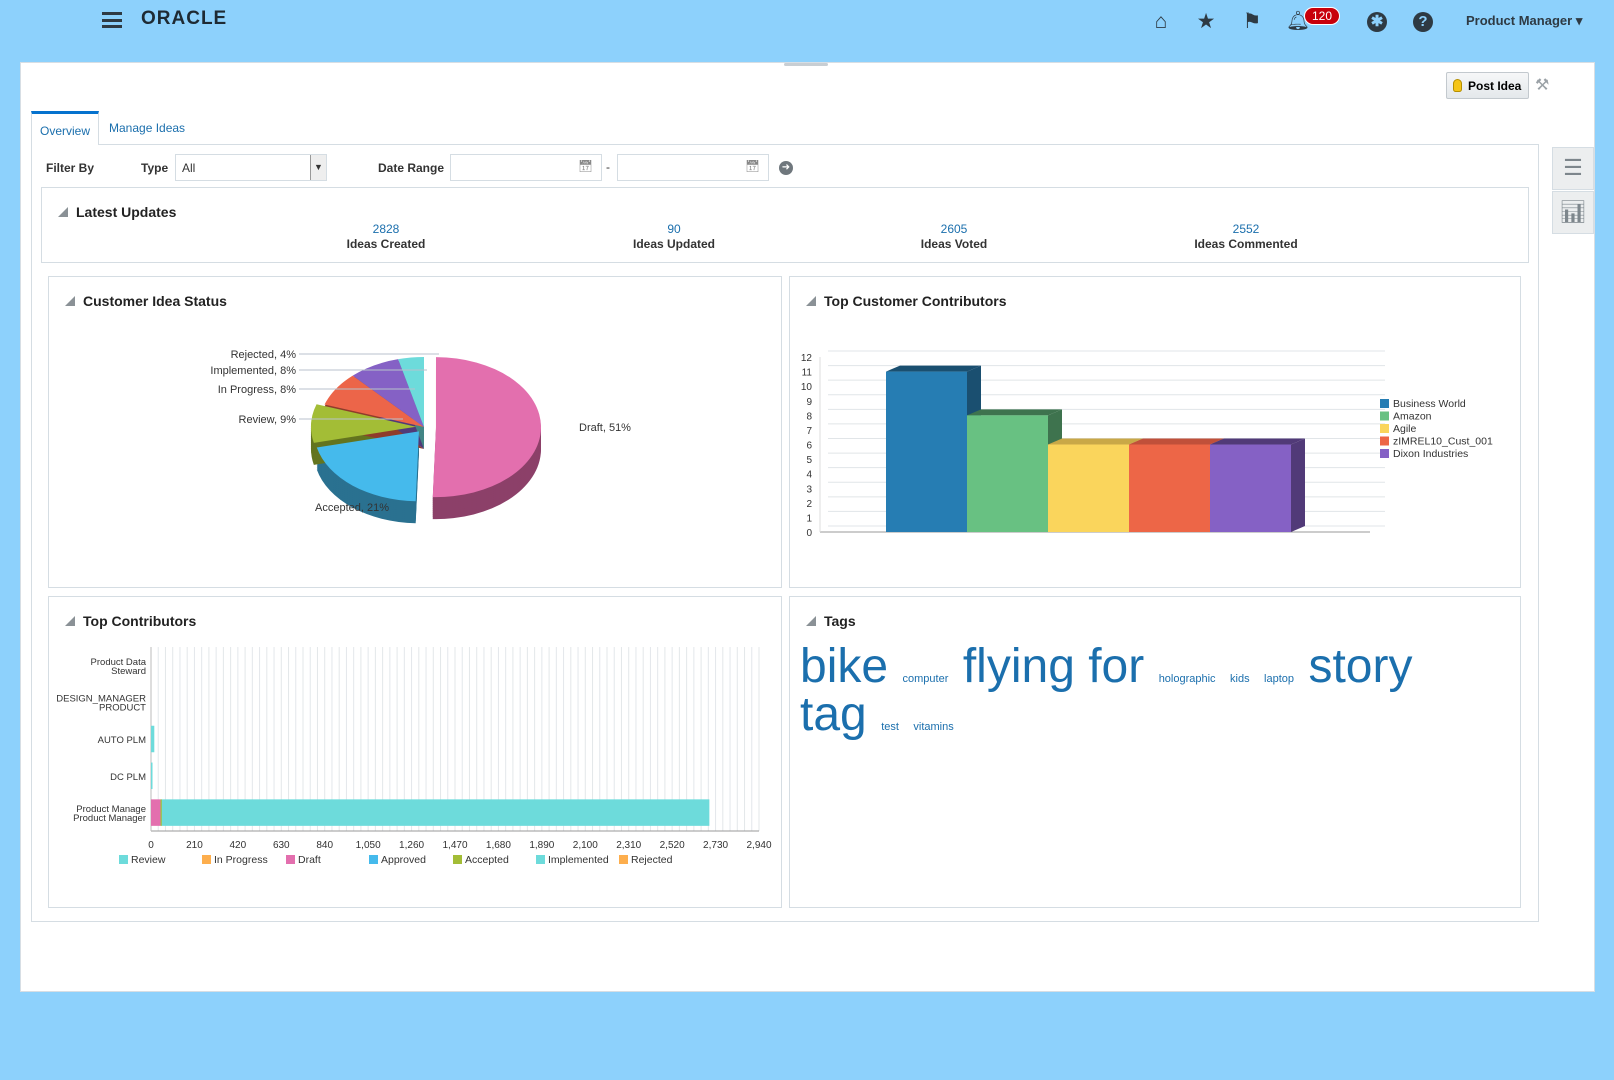  Describe the element at coordinates (403, 860) in the screenshot. I see `legend-label: Approved` at that location.